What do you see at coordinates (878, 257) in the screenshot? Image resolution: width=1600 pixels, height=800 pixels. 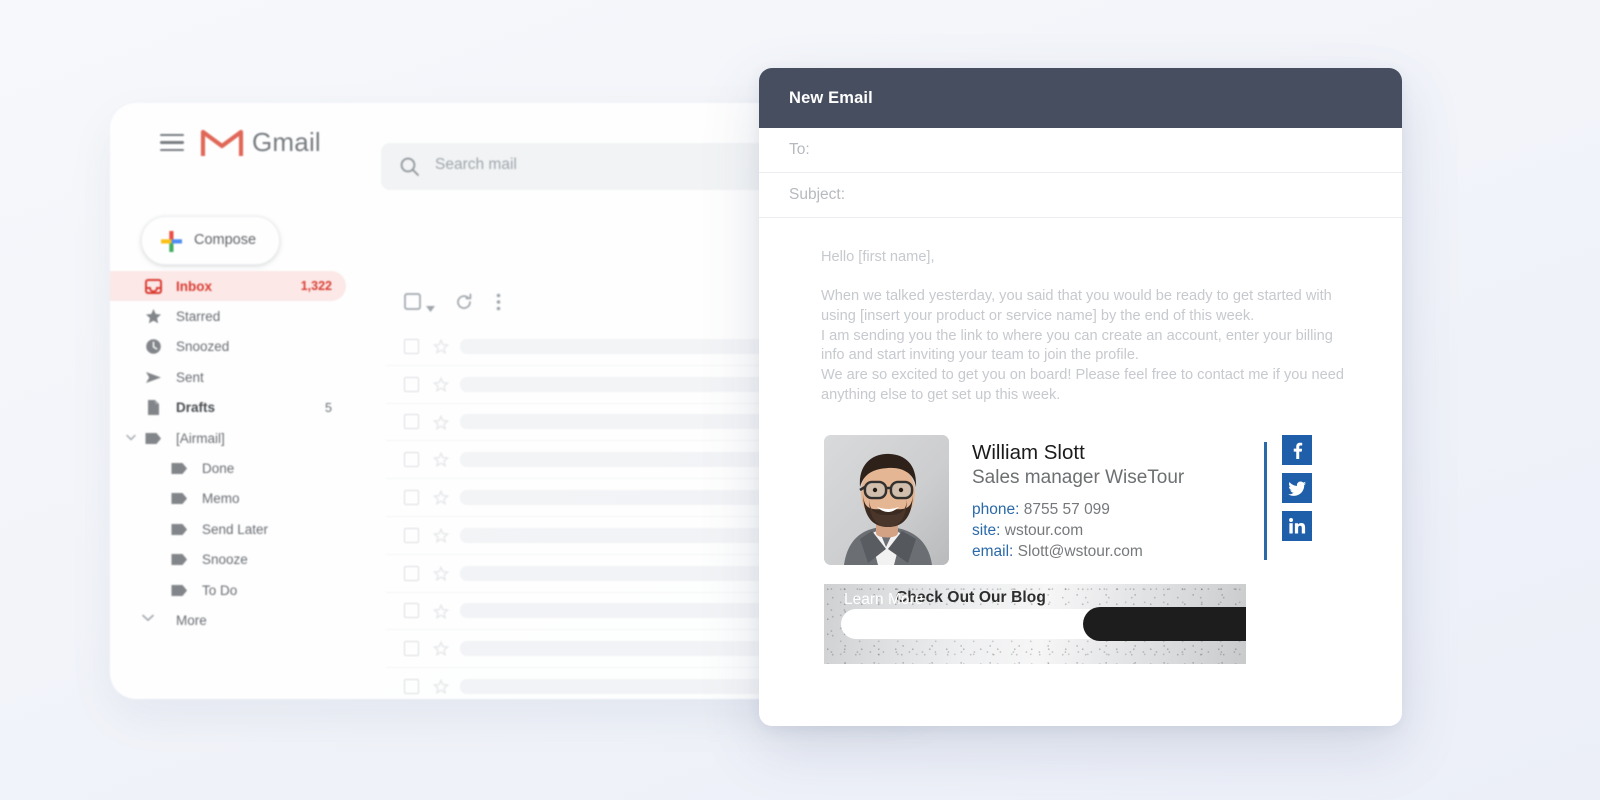 I see `body-line: Hello [first name],` at bounding box center [878, 257].